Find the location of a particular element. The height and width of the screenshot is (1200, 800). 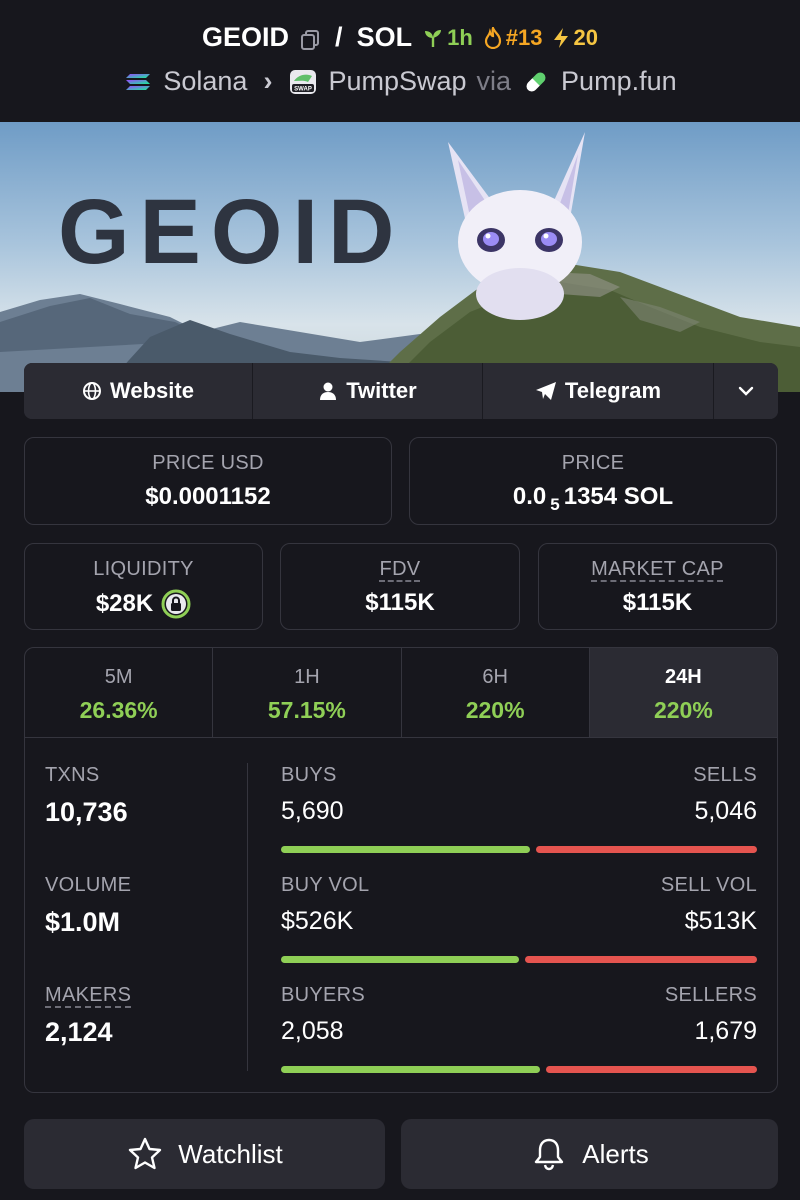

quote-symbol: SOL is located at coordinates (384, 37).